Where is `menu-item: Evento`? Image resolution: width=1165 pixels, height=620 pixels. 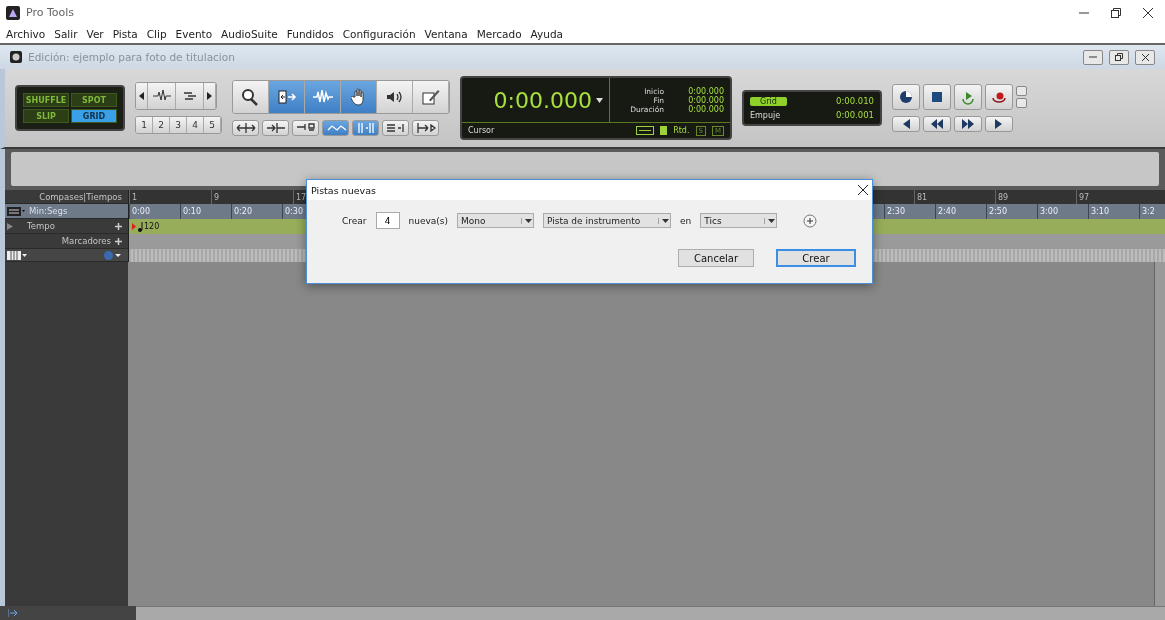
menu-item: Evento is located at coordinates (194, 34).